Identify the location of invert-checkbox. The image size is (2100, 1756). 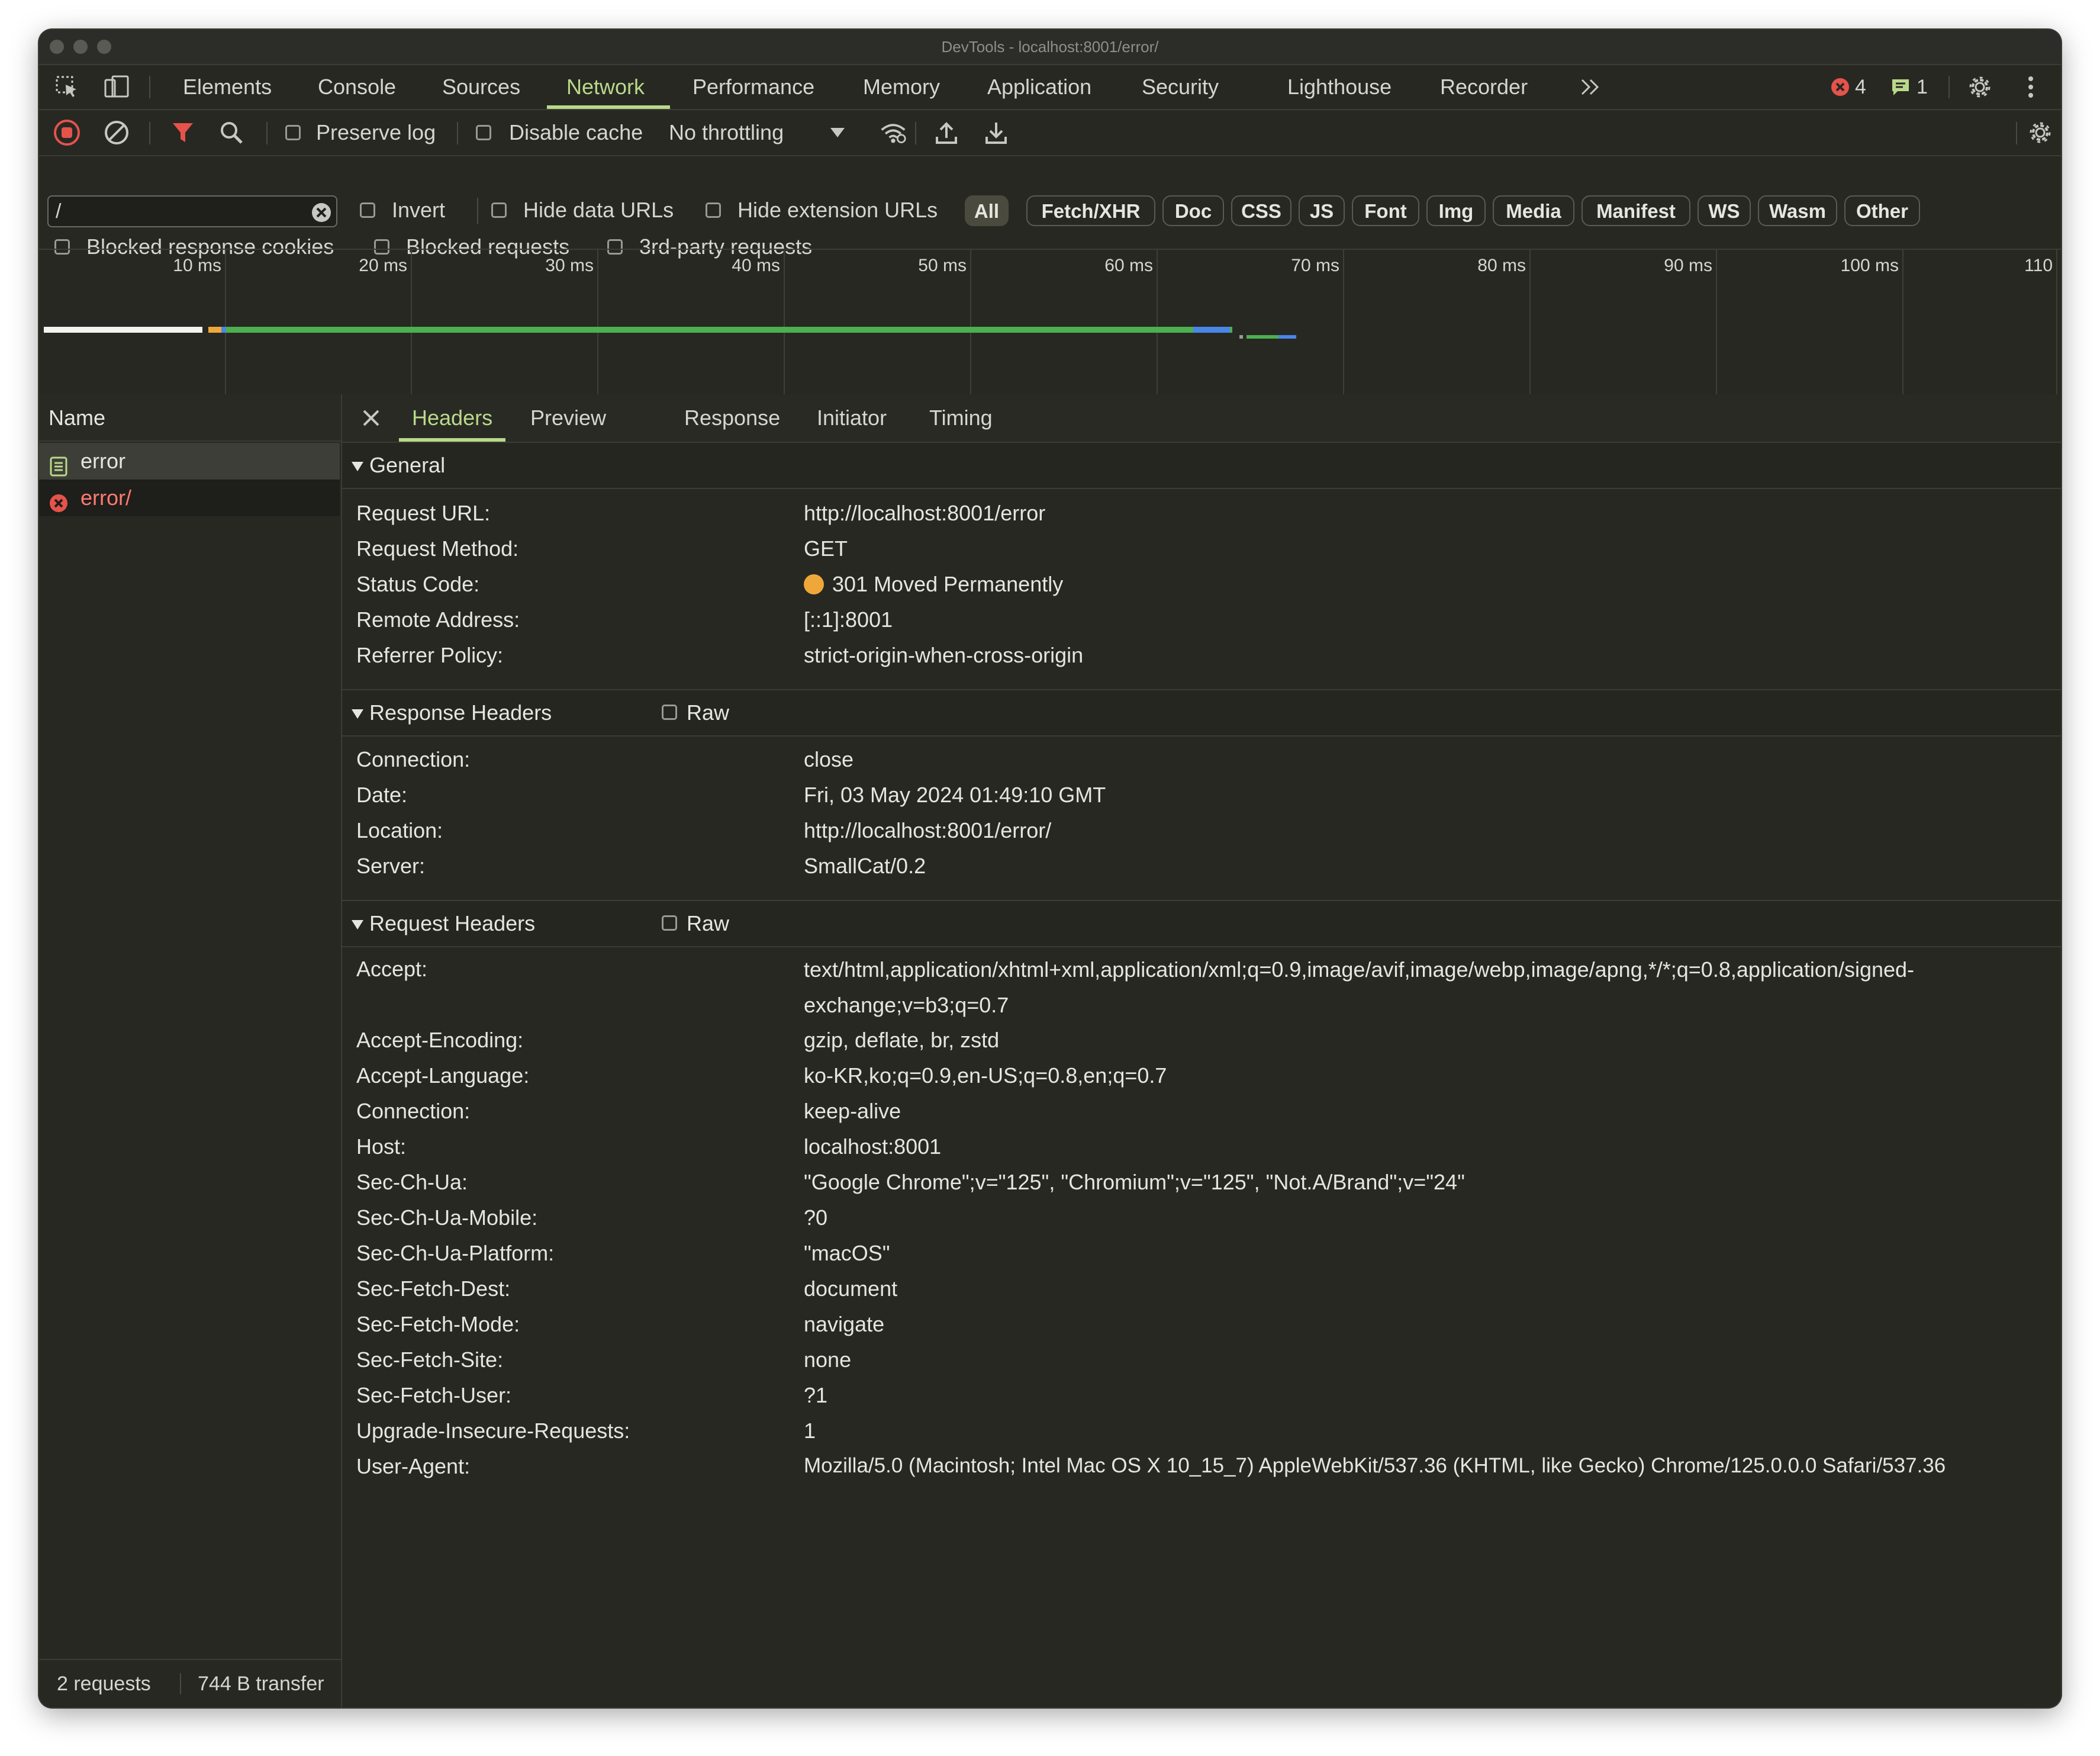
(367, 210).